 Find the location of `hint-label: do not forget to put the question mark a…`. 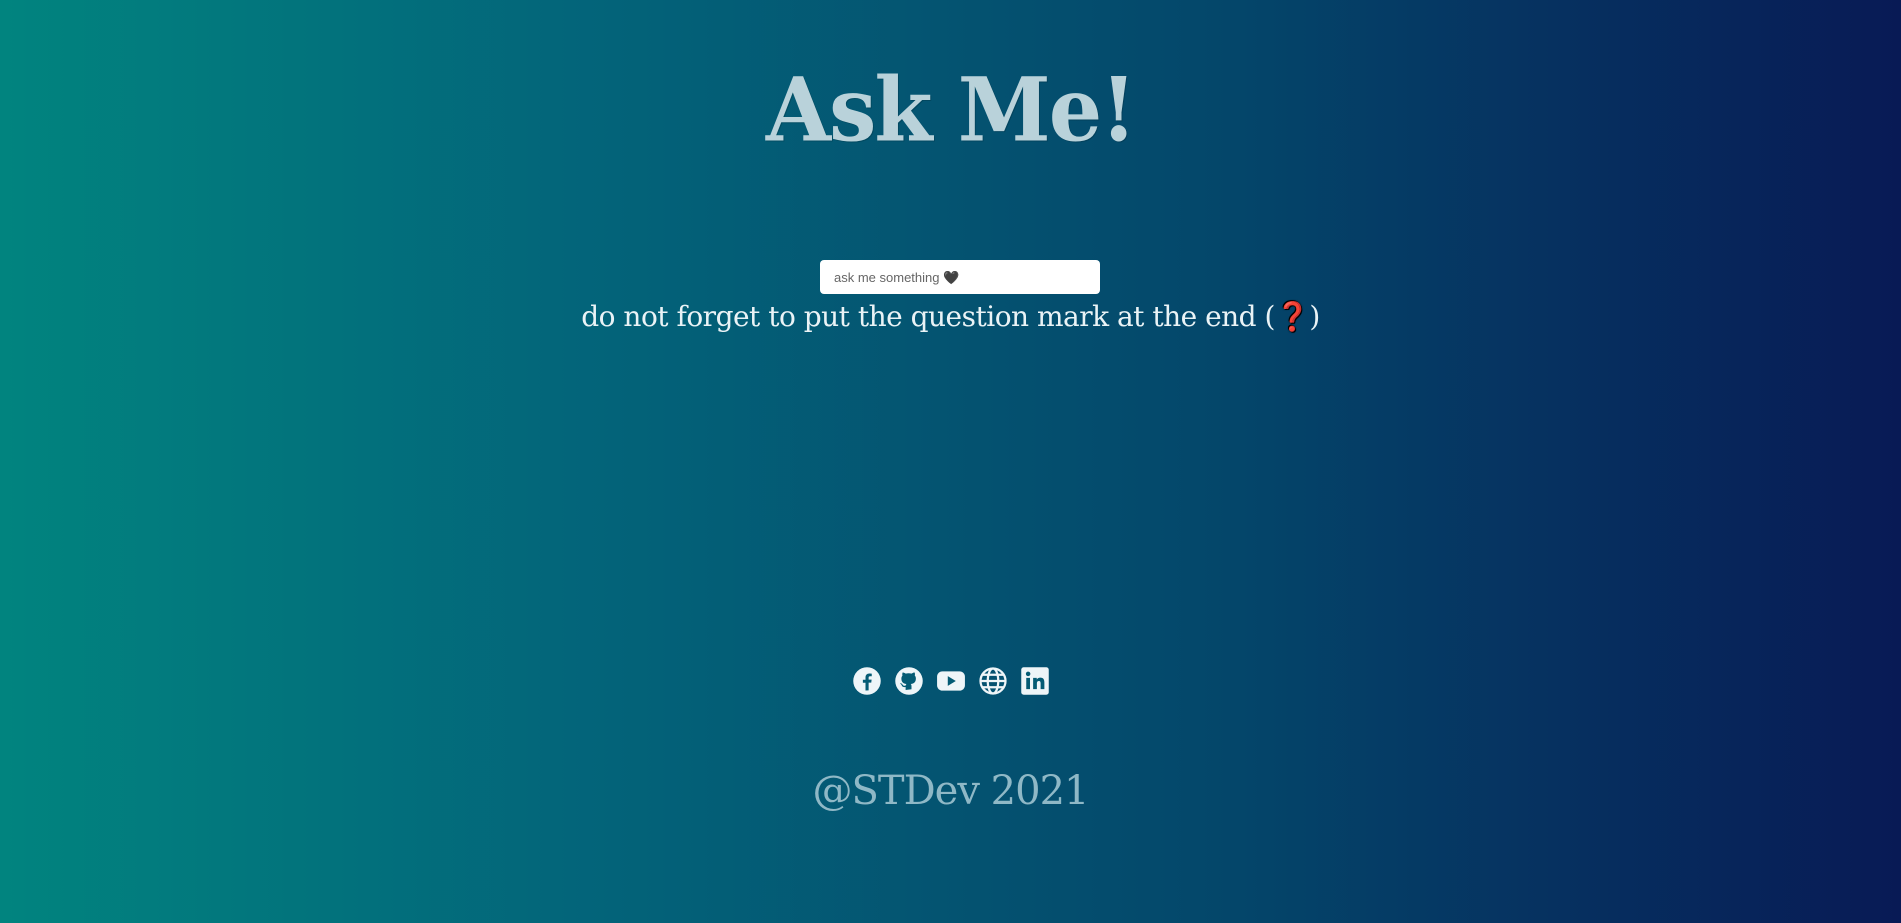

hint-label: do not forget to put the question mark a… is located at coordinates (928, 316).